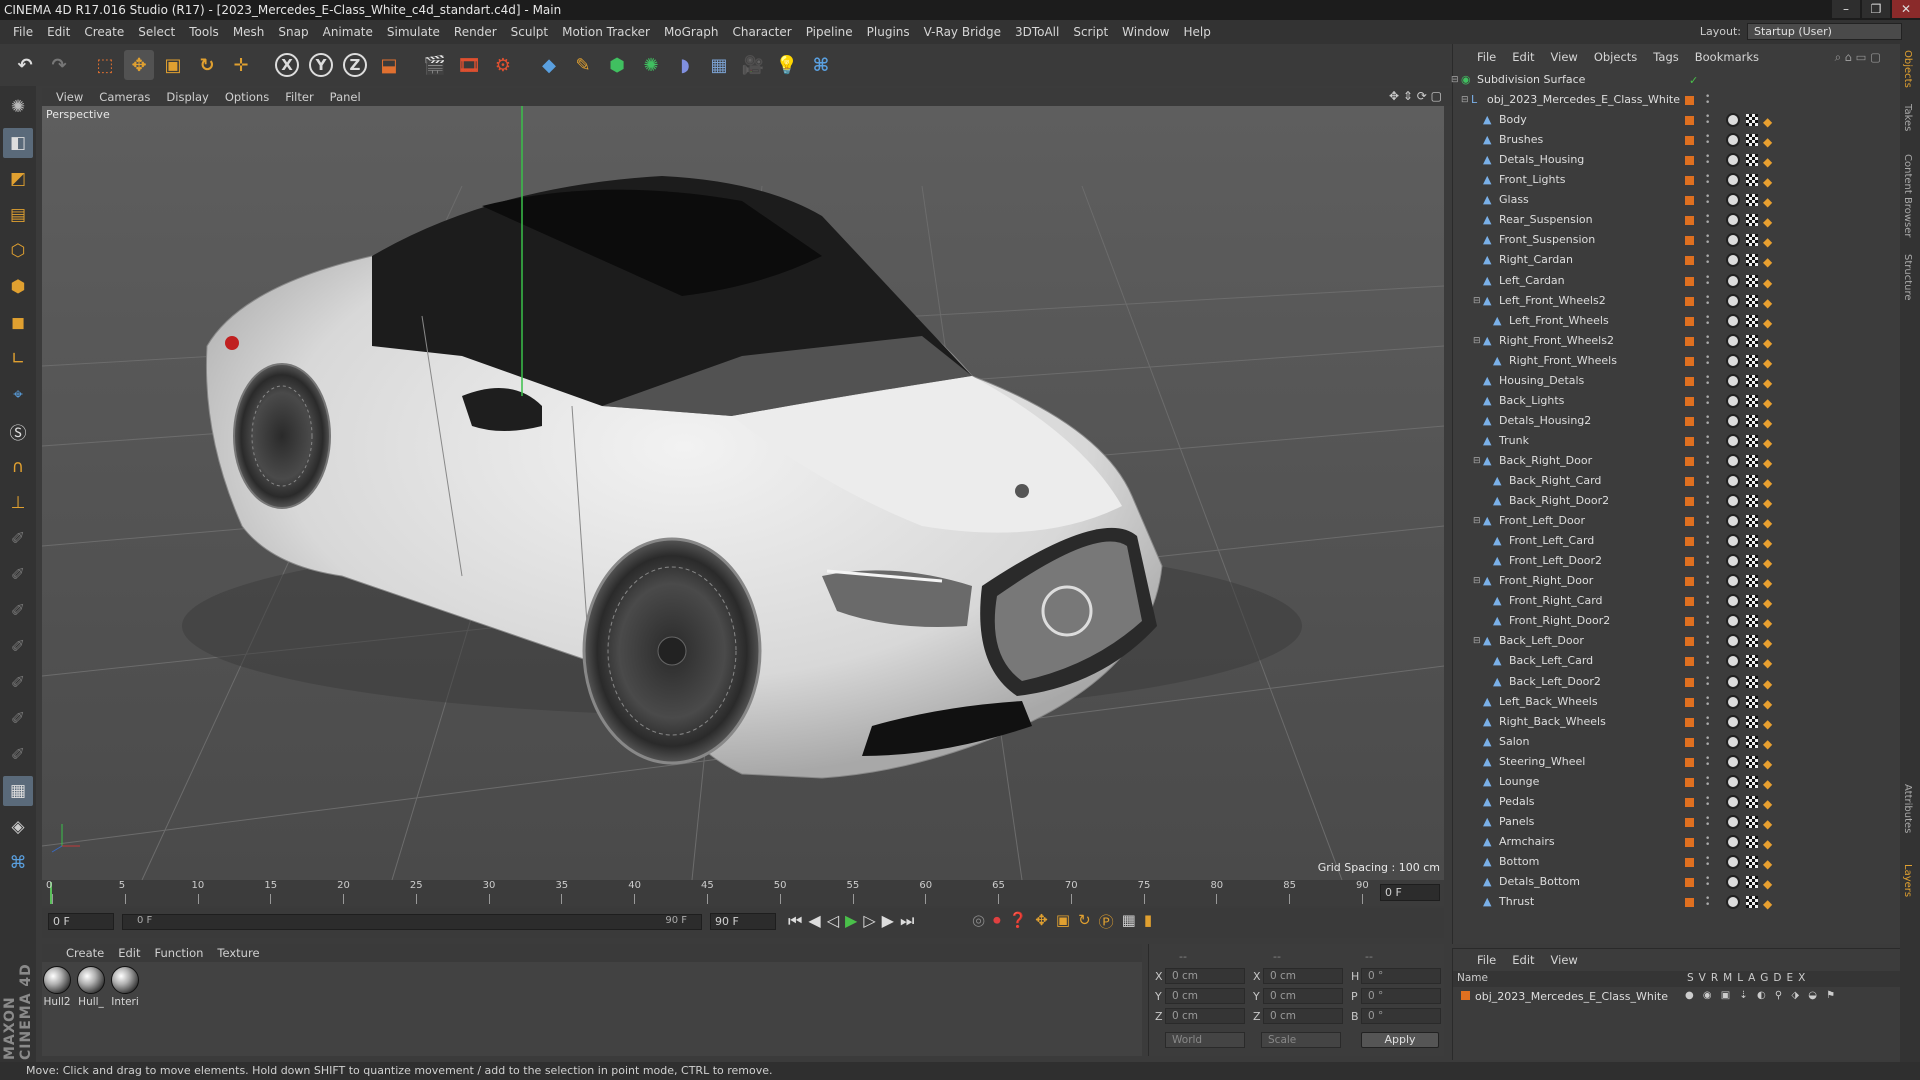  What do you see at coordinates (18, 827) in the screenshot?
I see `layer-icon: ◈` at bounding box center [18, 827].